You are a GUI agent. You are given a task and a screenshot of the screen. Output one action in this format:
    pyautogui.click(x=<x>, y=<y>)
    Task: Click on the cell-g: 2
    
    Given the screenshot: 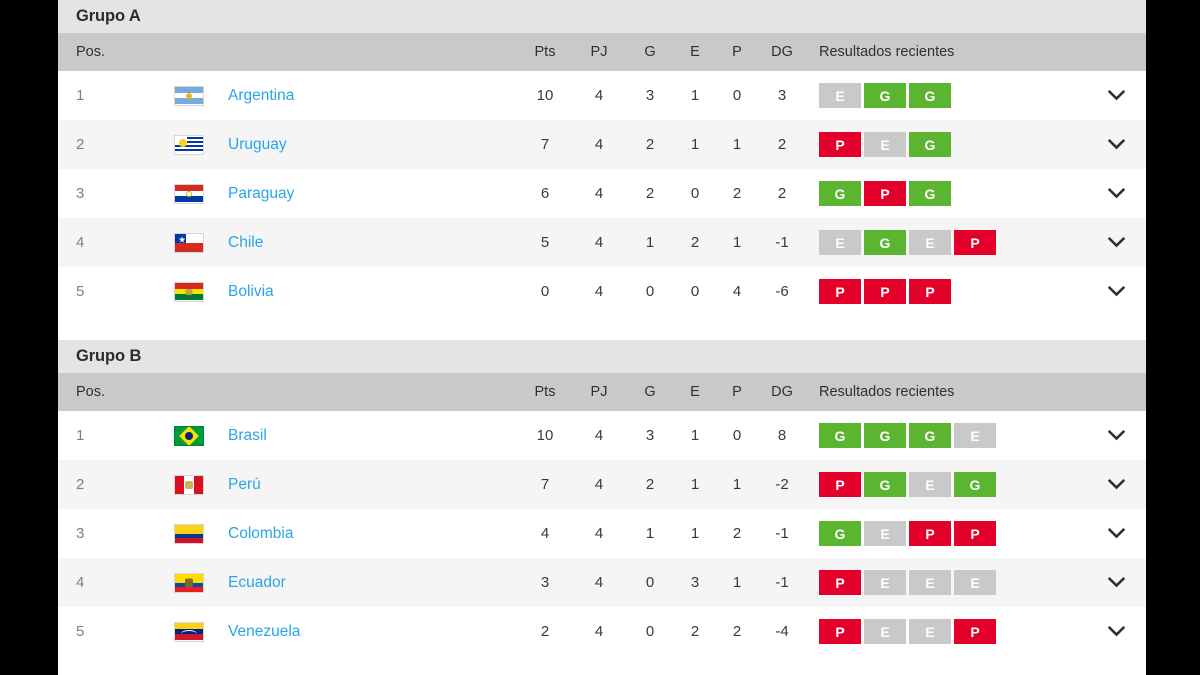 What is the action you would take?
    pyautogui.click(x=650, y=144)
    